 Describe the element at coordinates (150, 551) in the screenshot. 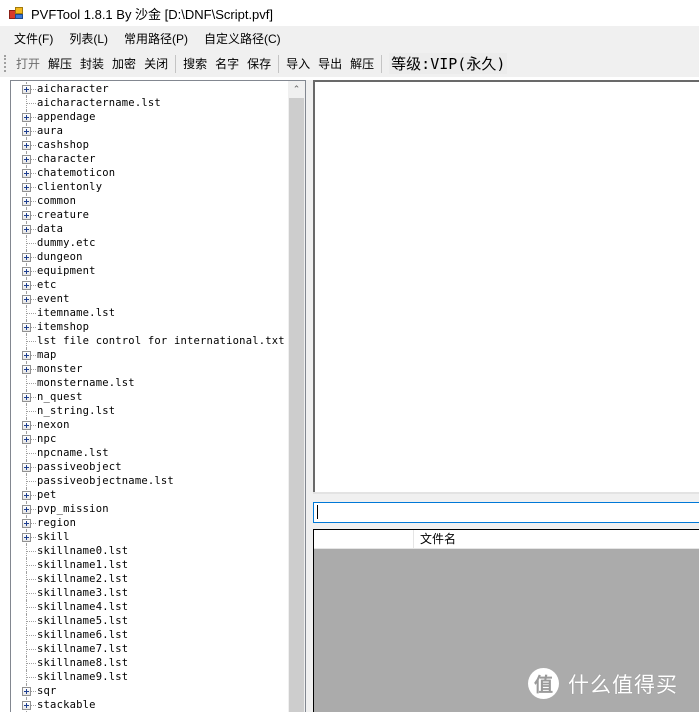

I see `tree-item: skillname0.lst` at that location.